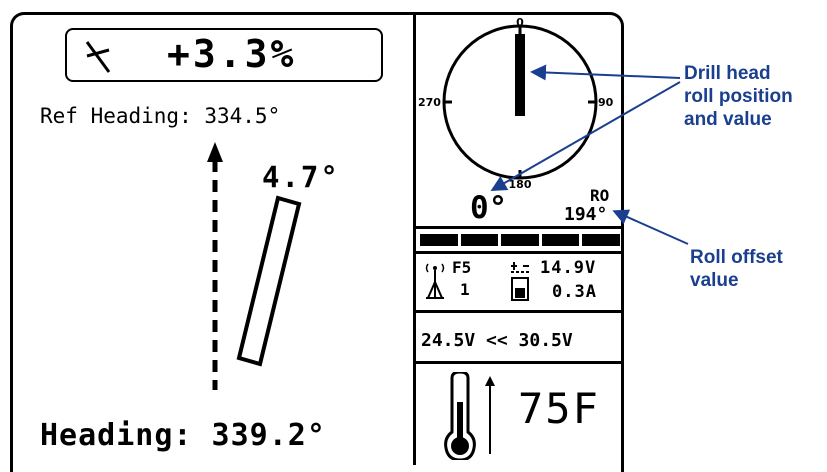 The image size is (827, 472). Describe the element at coordinates (98, 57) in the screenshot. I see `pitch-icon` at that location.